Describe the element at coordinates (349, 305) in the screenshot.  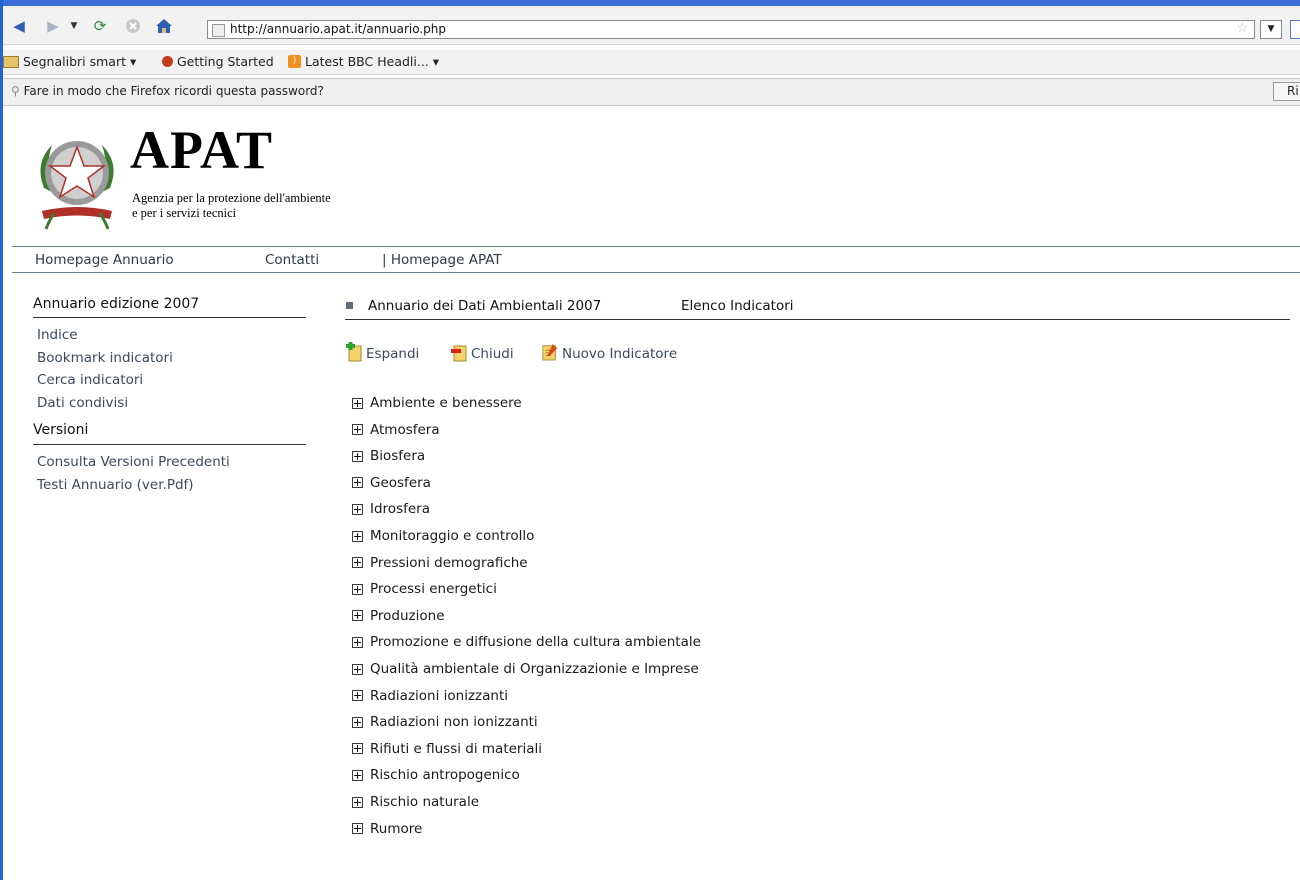
I see `breadcrumb-bullet-icon` at that location.